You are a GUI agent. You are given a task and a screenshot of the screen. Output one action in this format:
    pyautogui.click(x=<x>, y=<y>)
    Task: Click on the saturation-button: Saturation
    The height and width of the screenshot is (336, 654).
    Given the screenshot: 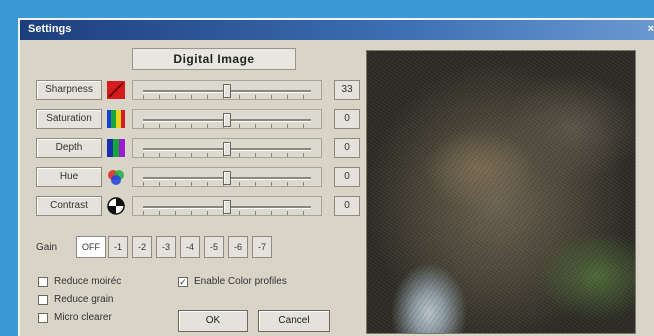 What is the action you would take?
    pyautogui.click(x=69, y=119)
    